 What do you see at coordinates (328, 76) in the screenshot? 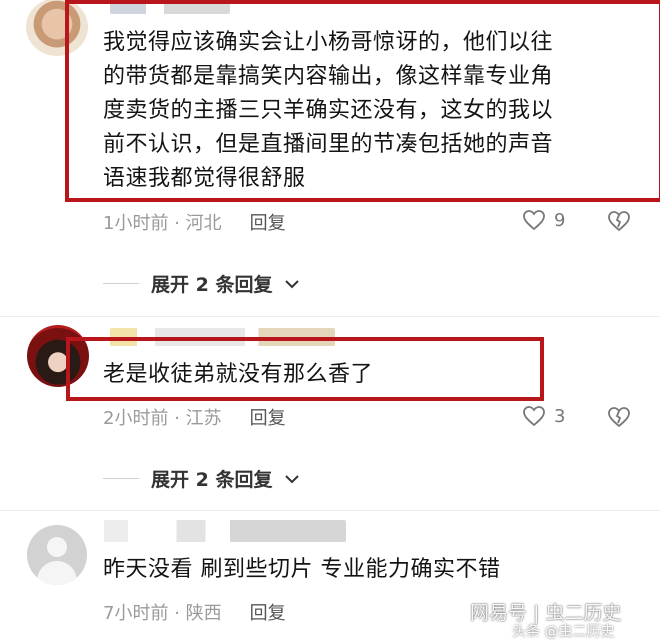
I see `comment-line: 的带货都是靠搞笑内容输出，像这样靠专业角` at bounding box center [328, 76].